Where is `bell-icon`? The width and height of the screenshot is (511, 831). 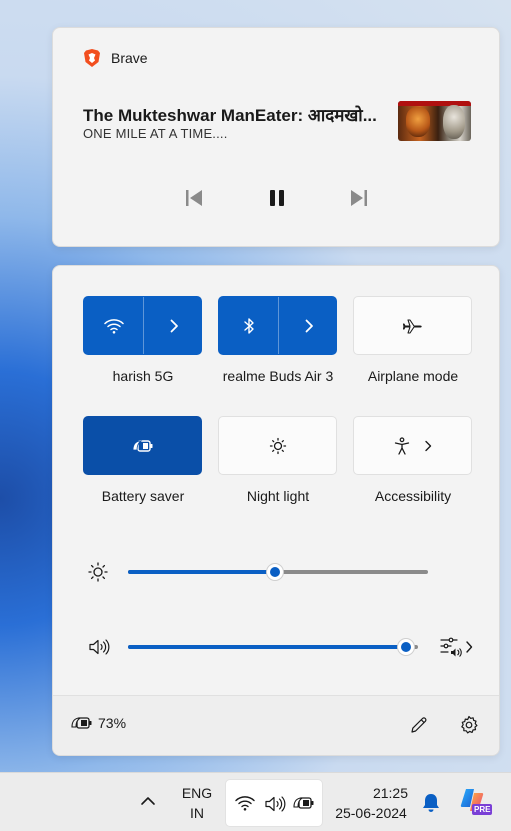
bell-icon is located at coordinates (431, 803).